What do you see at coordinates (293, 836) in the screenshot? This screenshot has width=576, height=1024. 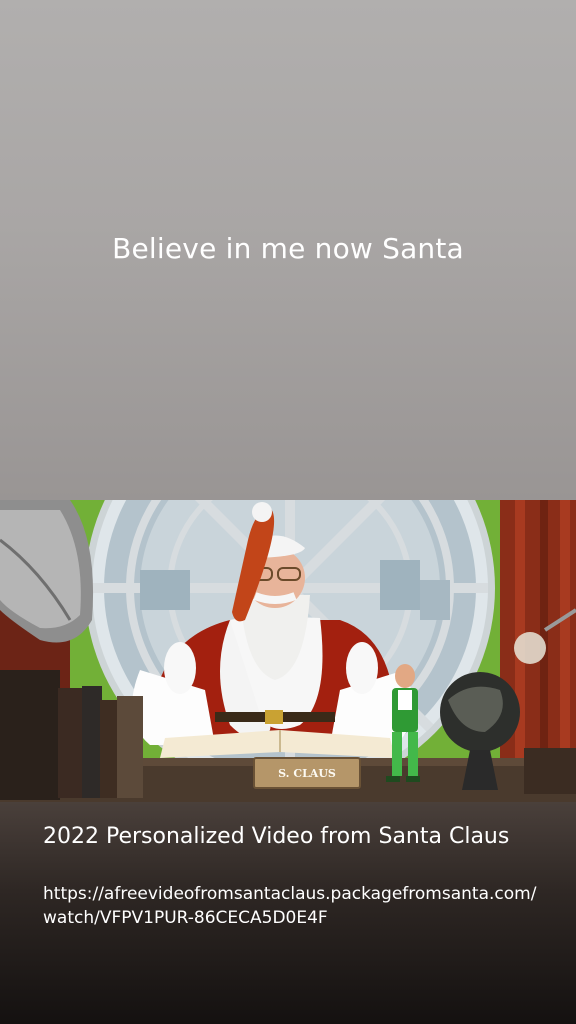 I see `link-title: 2022 Personalized Video from Santa Claus` at bounding box center [293, 836].